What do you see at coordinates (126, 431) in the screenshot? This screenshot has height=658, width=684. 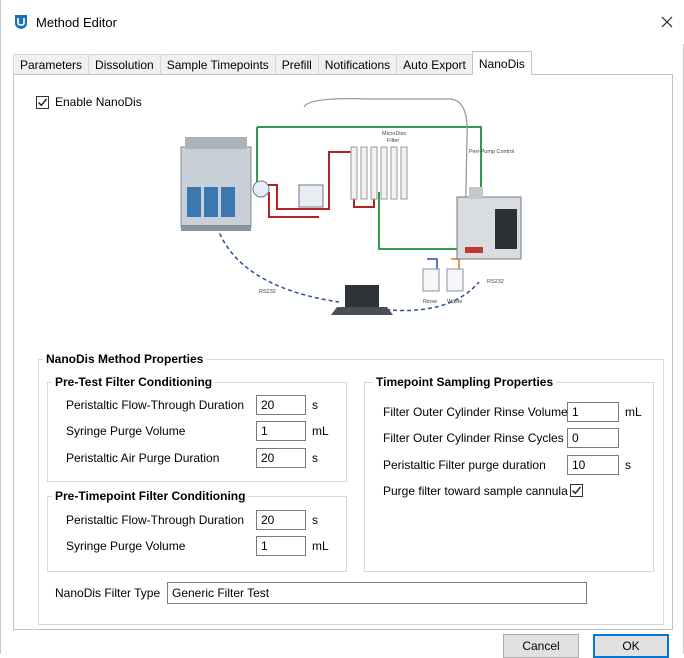 I see `pre-test-syringe-purge-label: Syringe Purge Volume` at bounding box center [126, 431].